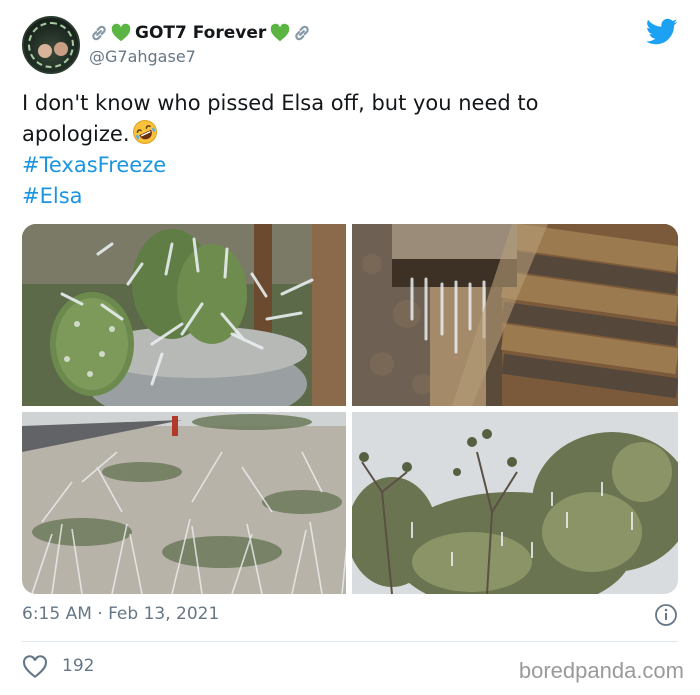  Describe the element at coordinates (35, 667) in the screenshot. I see `heart-icon` at that location.